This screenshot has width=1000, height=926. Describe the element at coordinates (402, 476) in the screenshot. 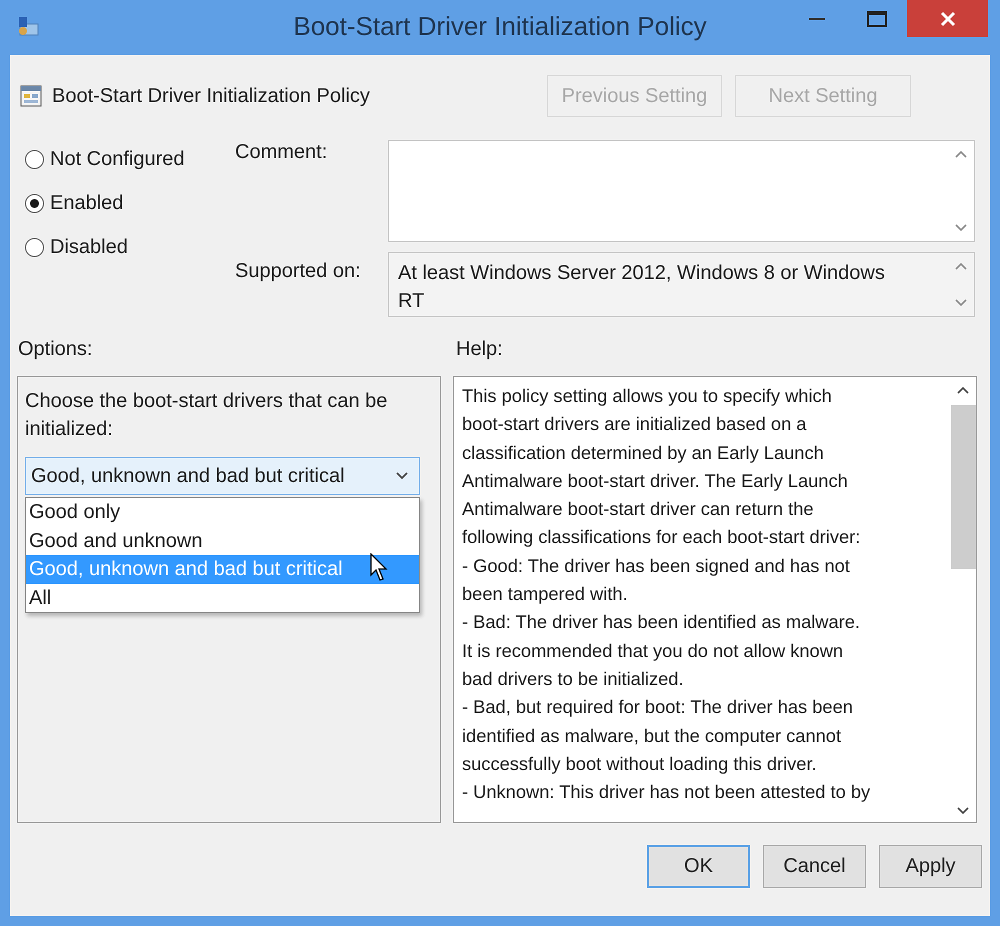

I see `chevron-down-icon` at that location.